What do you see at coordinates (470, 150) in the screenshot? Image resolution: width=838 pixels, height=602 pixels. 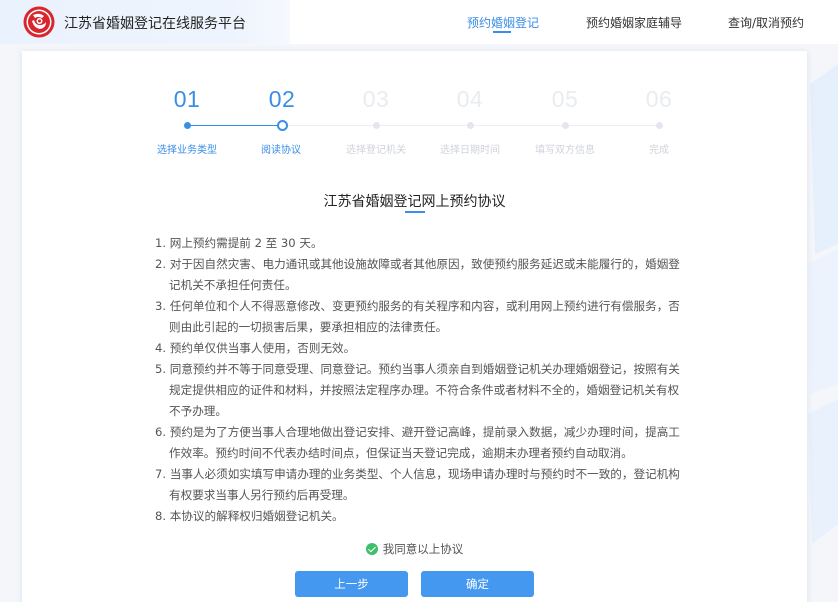 I see `step-label-4: 选择日期时间` at bounding box center [470, 150].